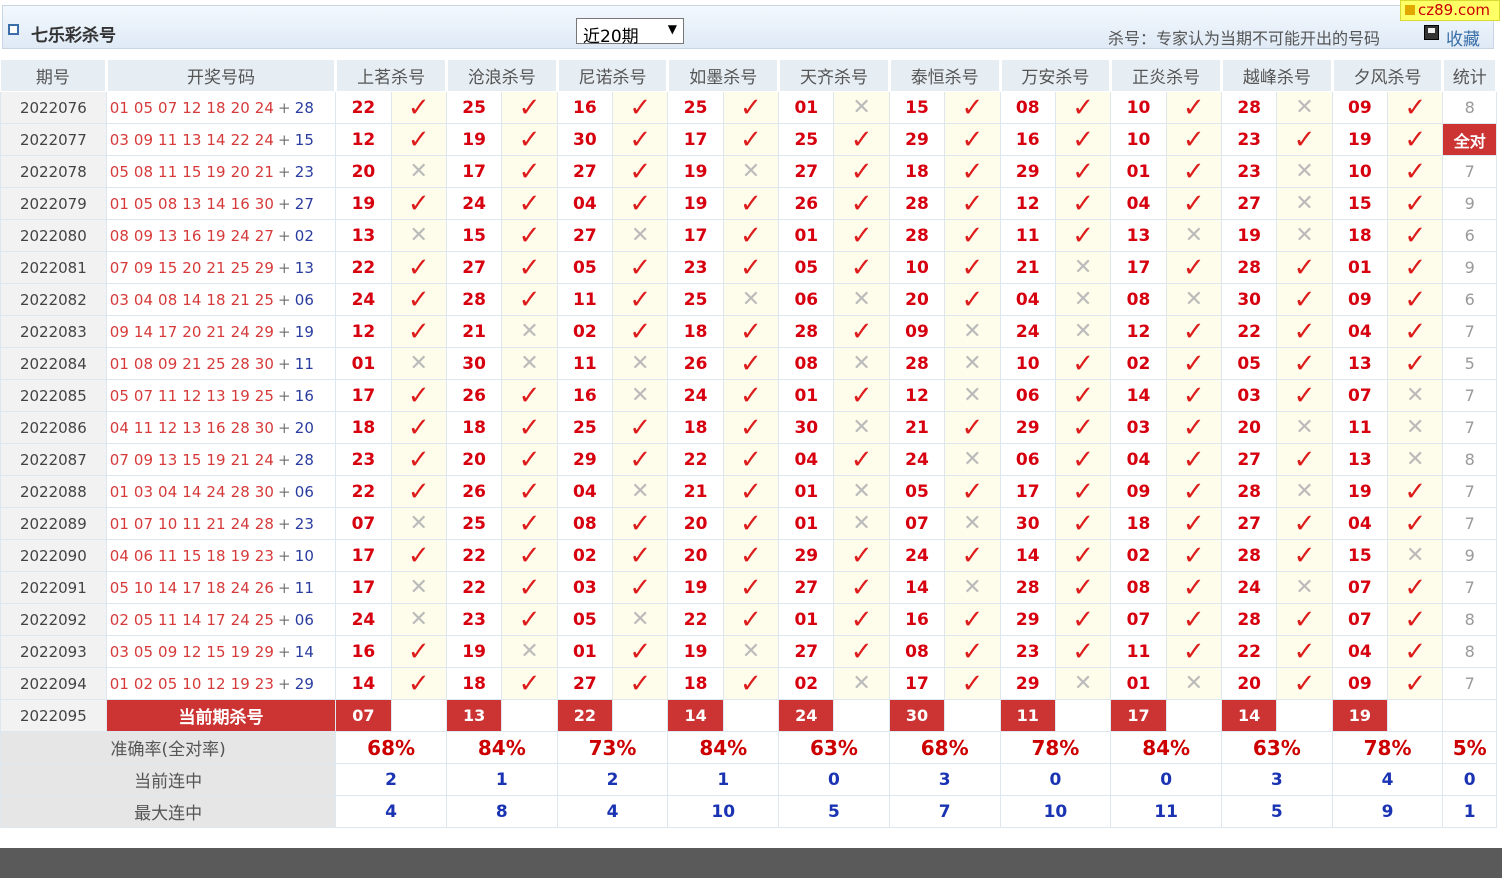 The height and width of the screenshot is (878, 1502). What do you see at coordinates (264, 235) in the screenshot?
I see `draw-number: 27` at bounding box center [264, 235].